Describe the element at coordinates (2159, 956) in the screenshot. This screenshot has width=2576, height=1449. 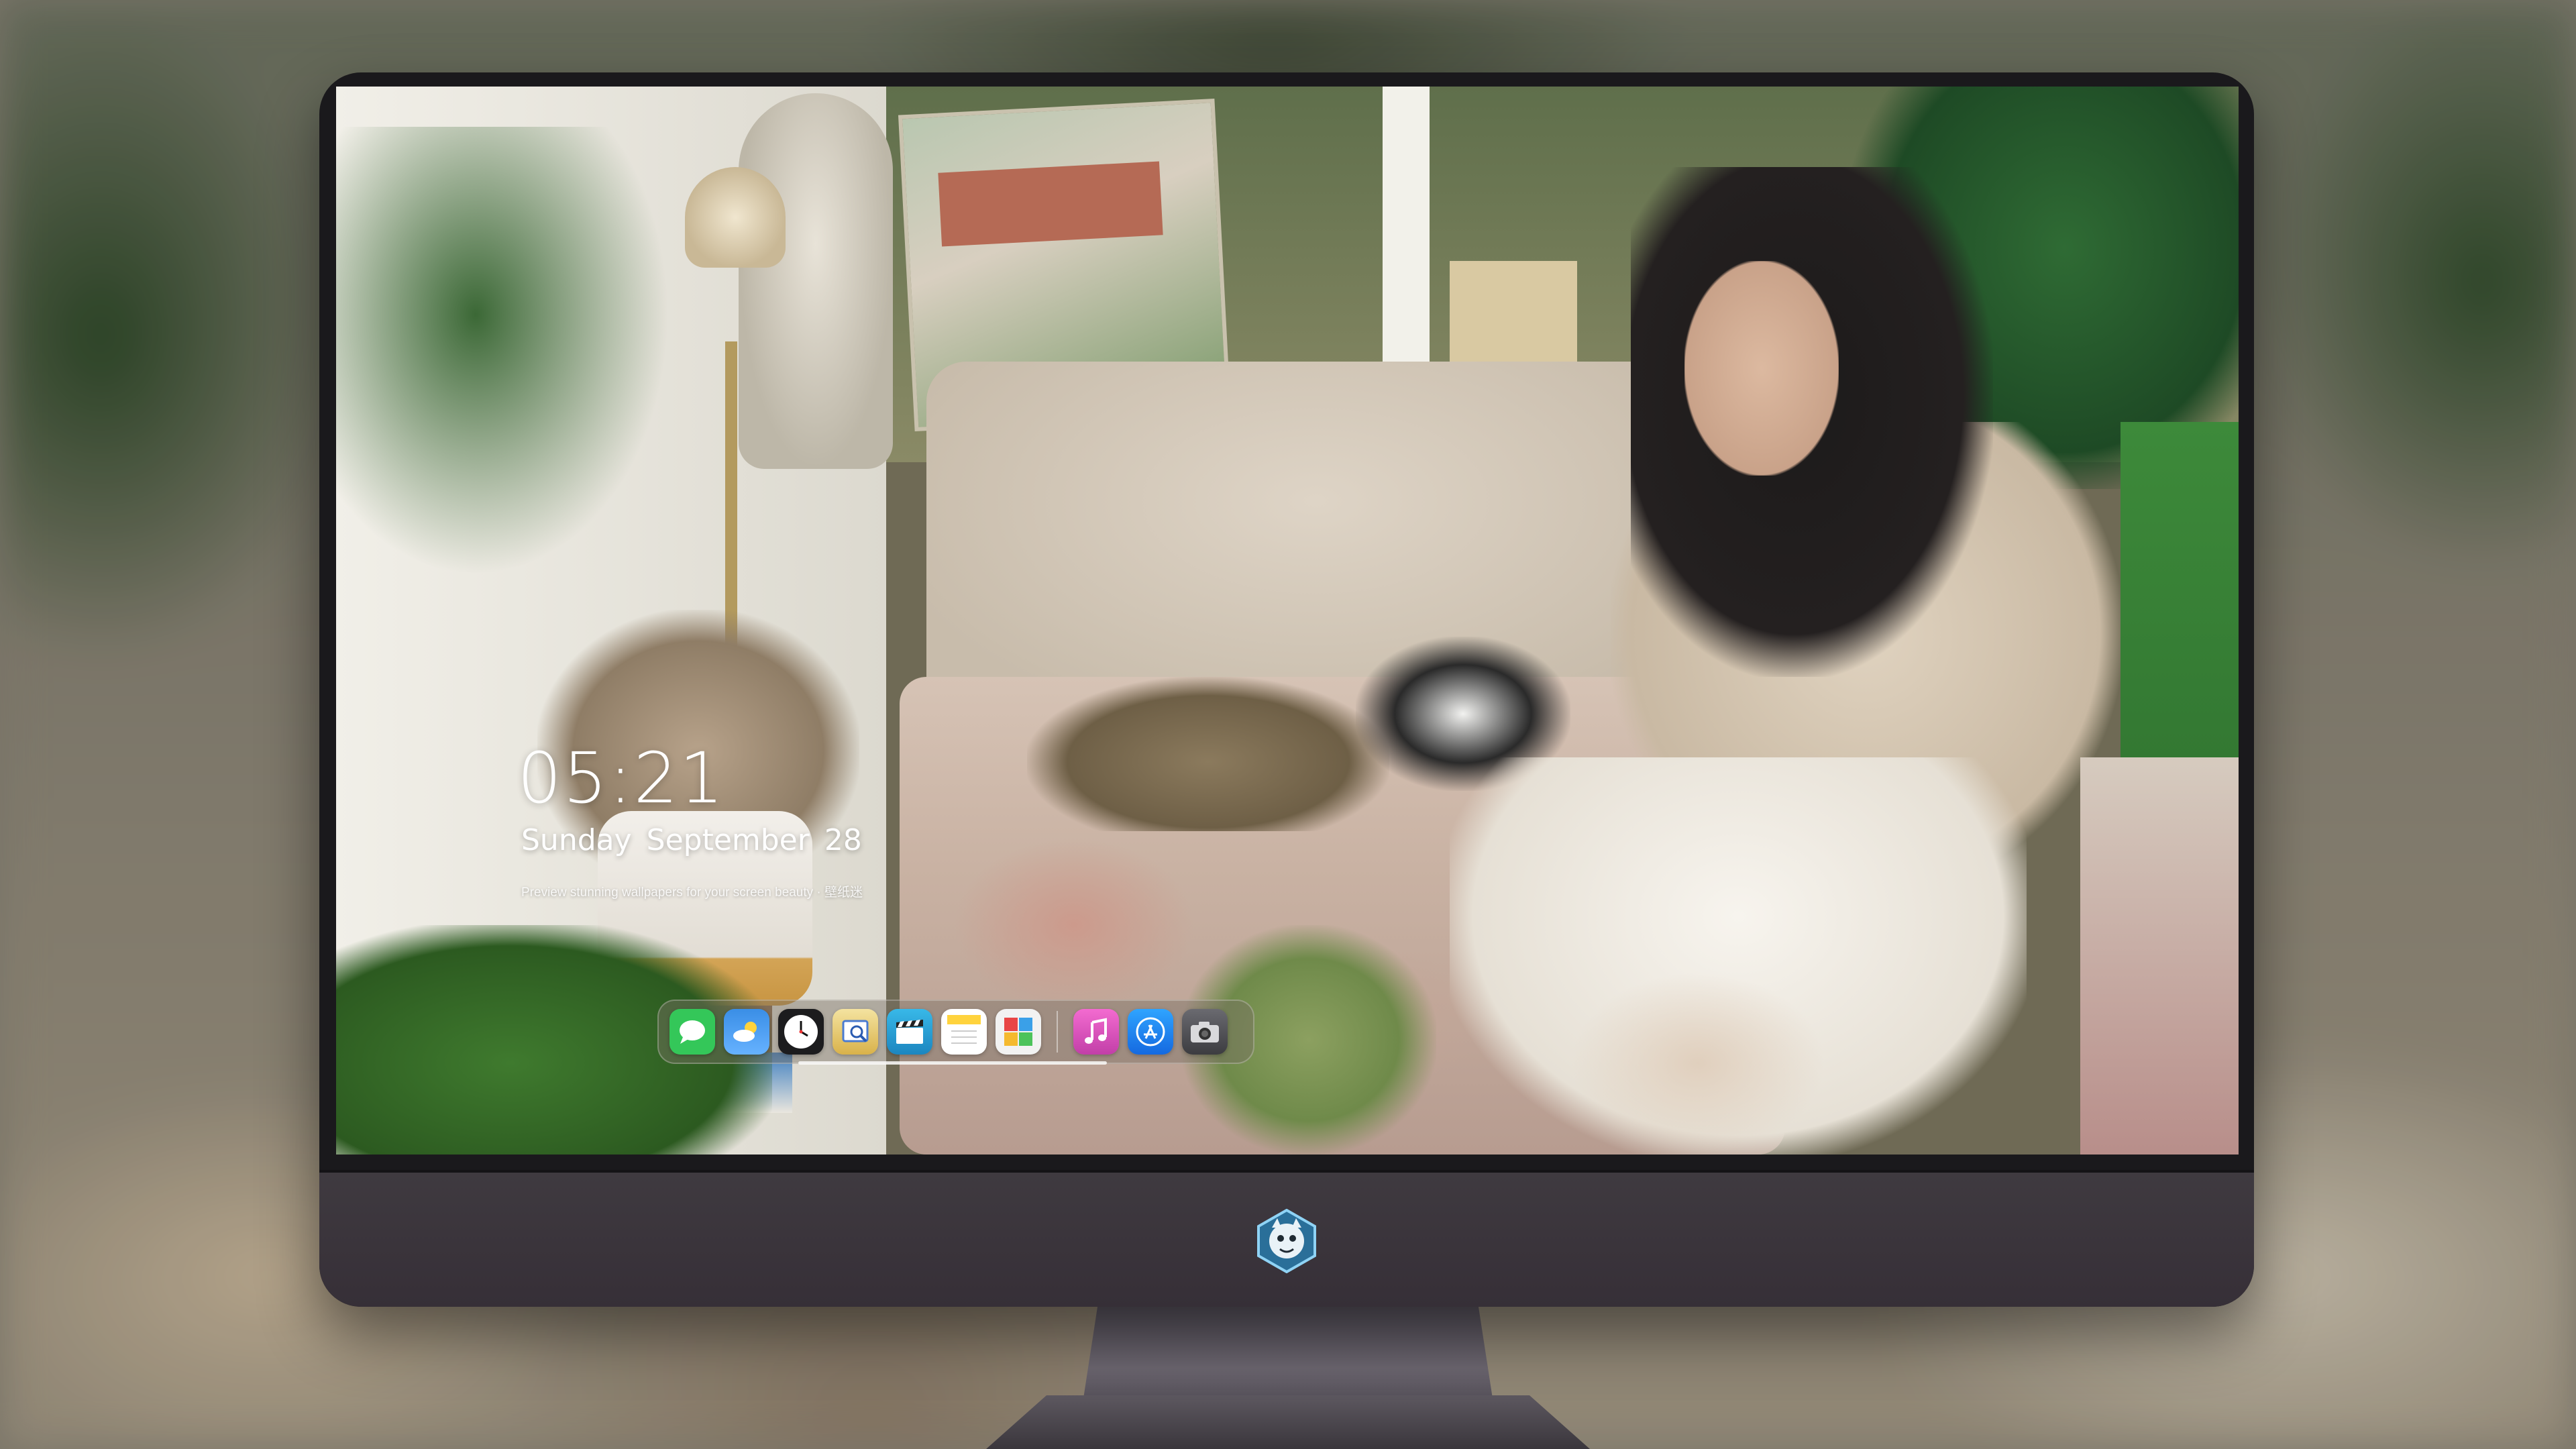
I see `wallpaper-chair` at that location.